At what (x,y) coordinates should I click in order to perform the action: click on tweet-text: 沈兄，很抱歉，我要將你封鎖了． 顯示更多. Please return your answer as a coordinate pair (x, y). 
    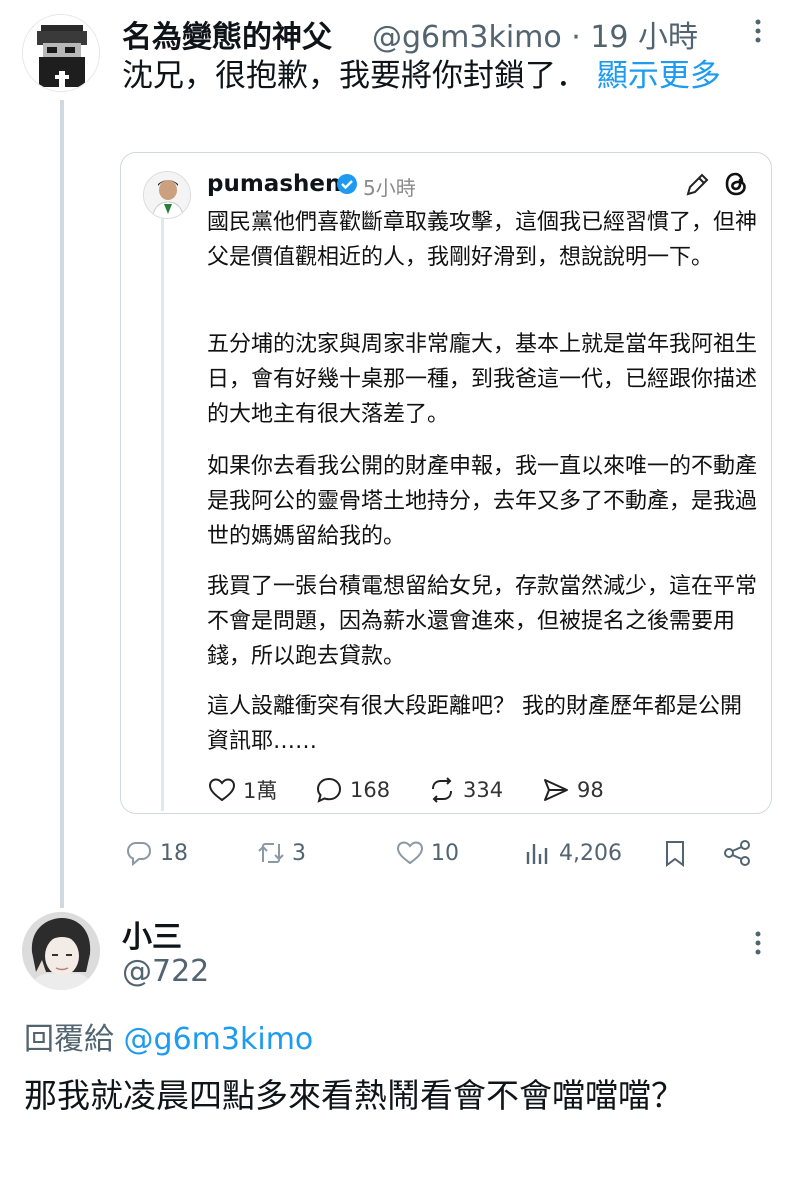
    Looking at the image, I should click on (442, 76).